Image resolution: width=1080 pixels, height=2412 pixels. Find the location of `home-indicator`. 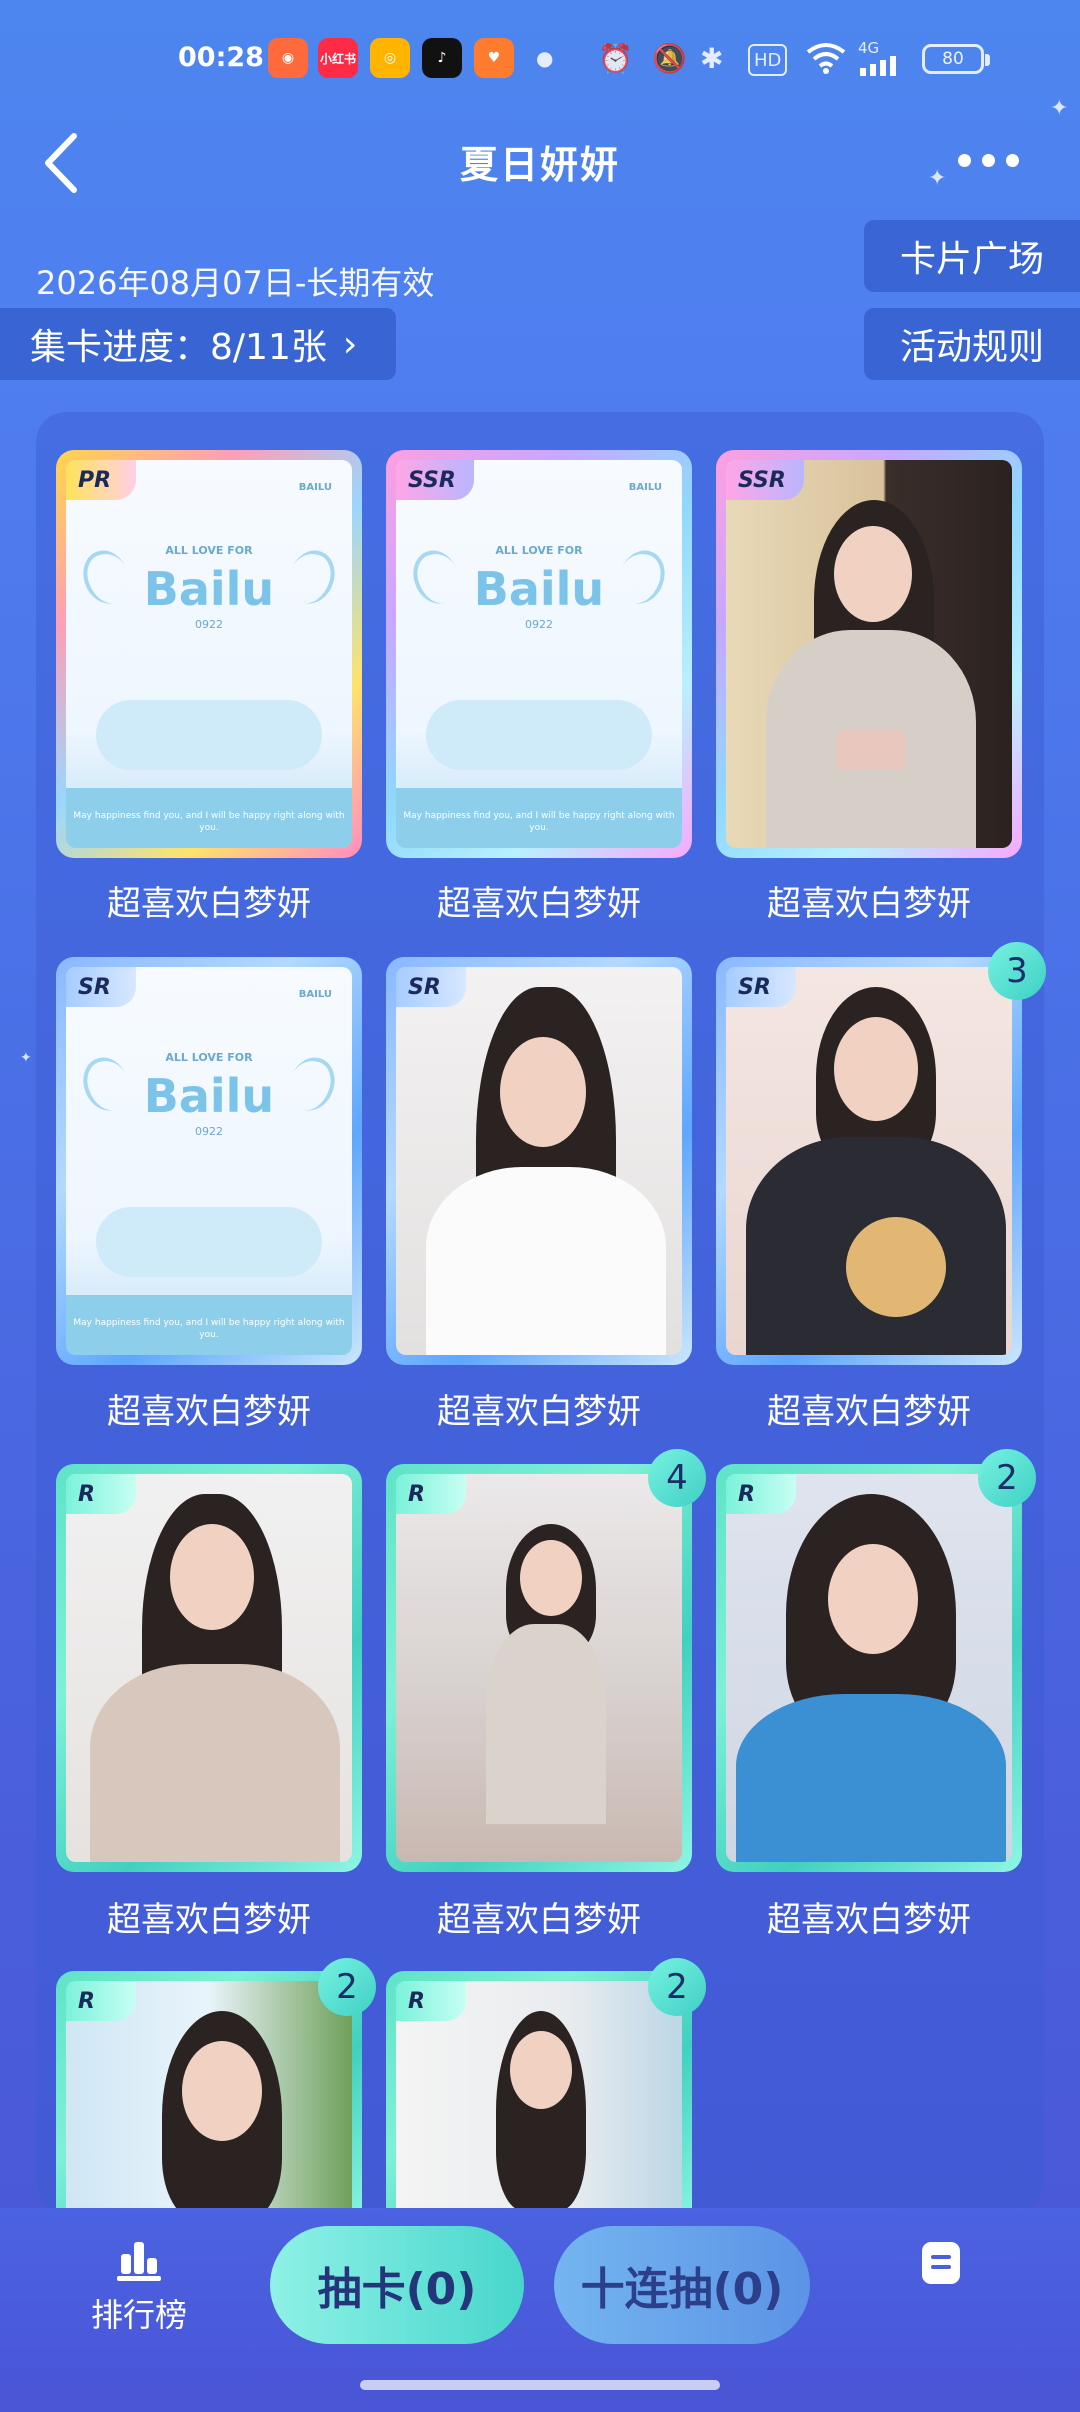

home-indicator is located at coordinates (540, 2385).